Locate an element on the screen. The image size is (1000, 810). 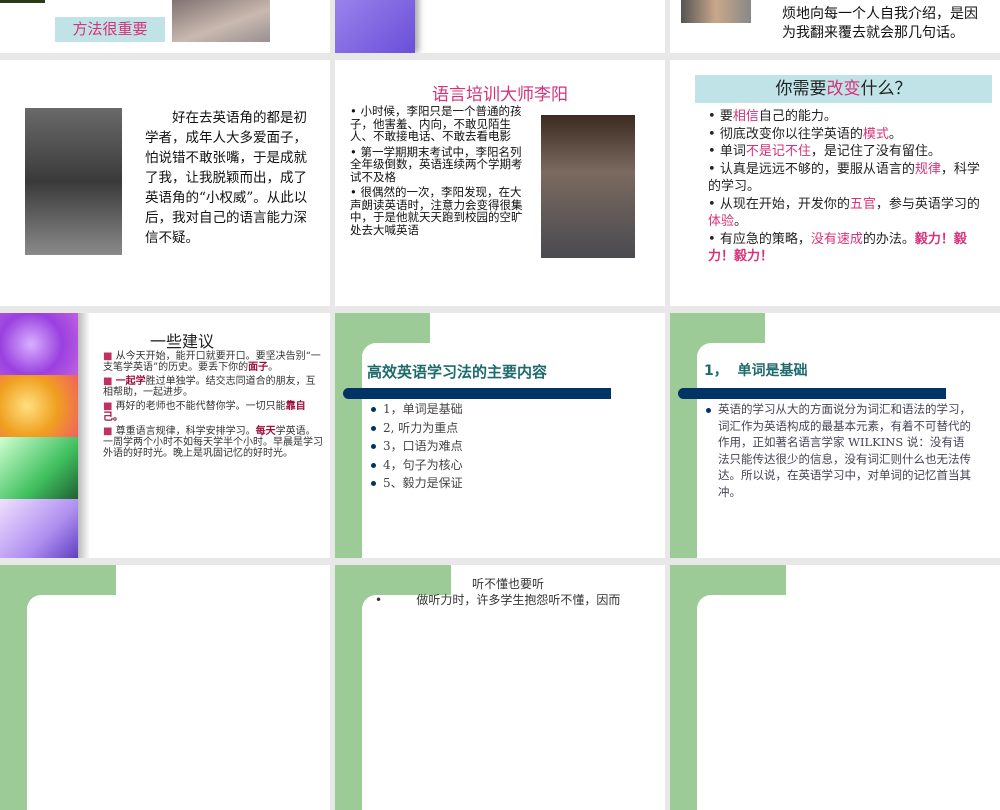
text-line: 为我翻来覆去就会那几句话。 is located at coordinates (873, 33).